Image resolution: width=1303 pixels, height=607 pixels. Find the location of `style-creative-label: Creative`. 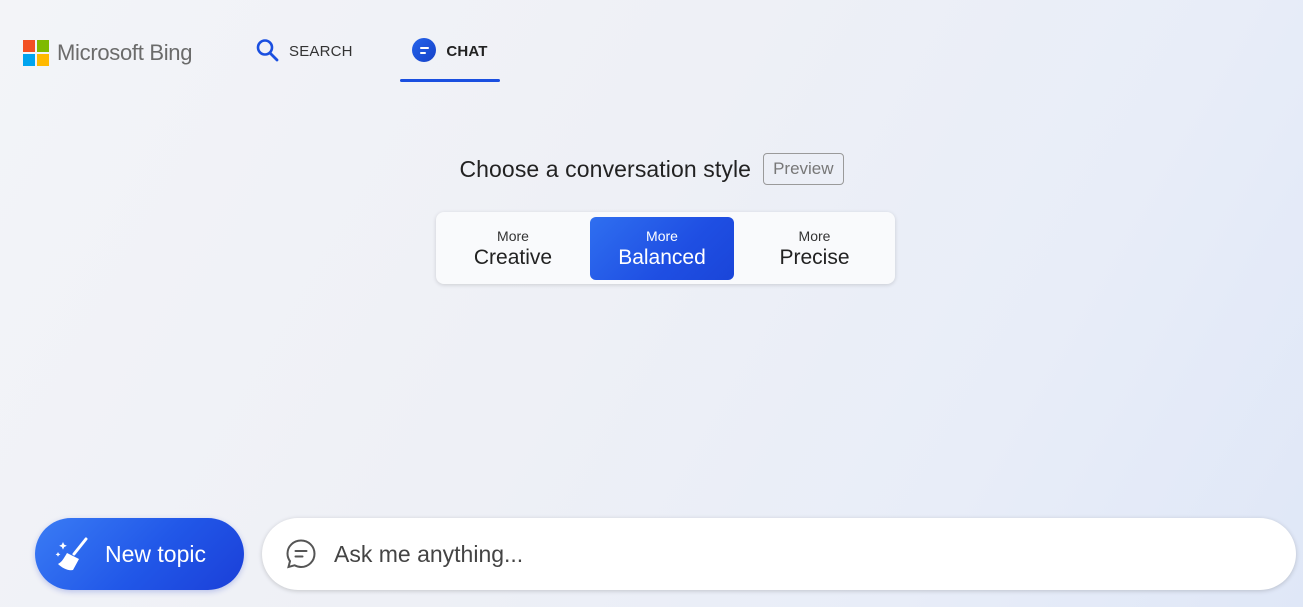

style-creative-label: Creative is located at coordinates (513, 257).